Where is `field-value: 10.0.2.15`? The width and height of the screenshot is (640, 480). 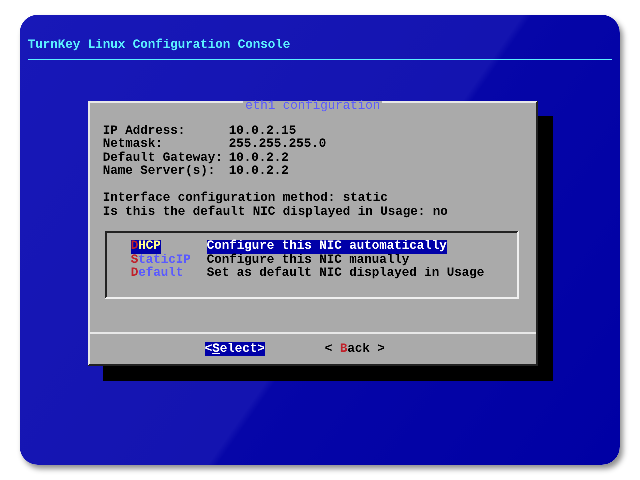
field-value: 10.0.2.15 is located at coordinates (263, 131).